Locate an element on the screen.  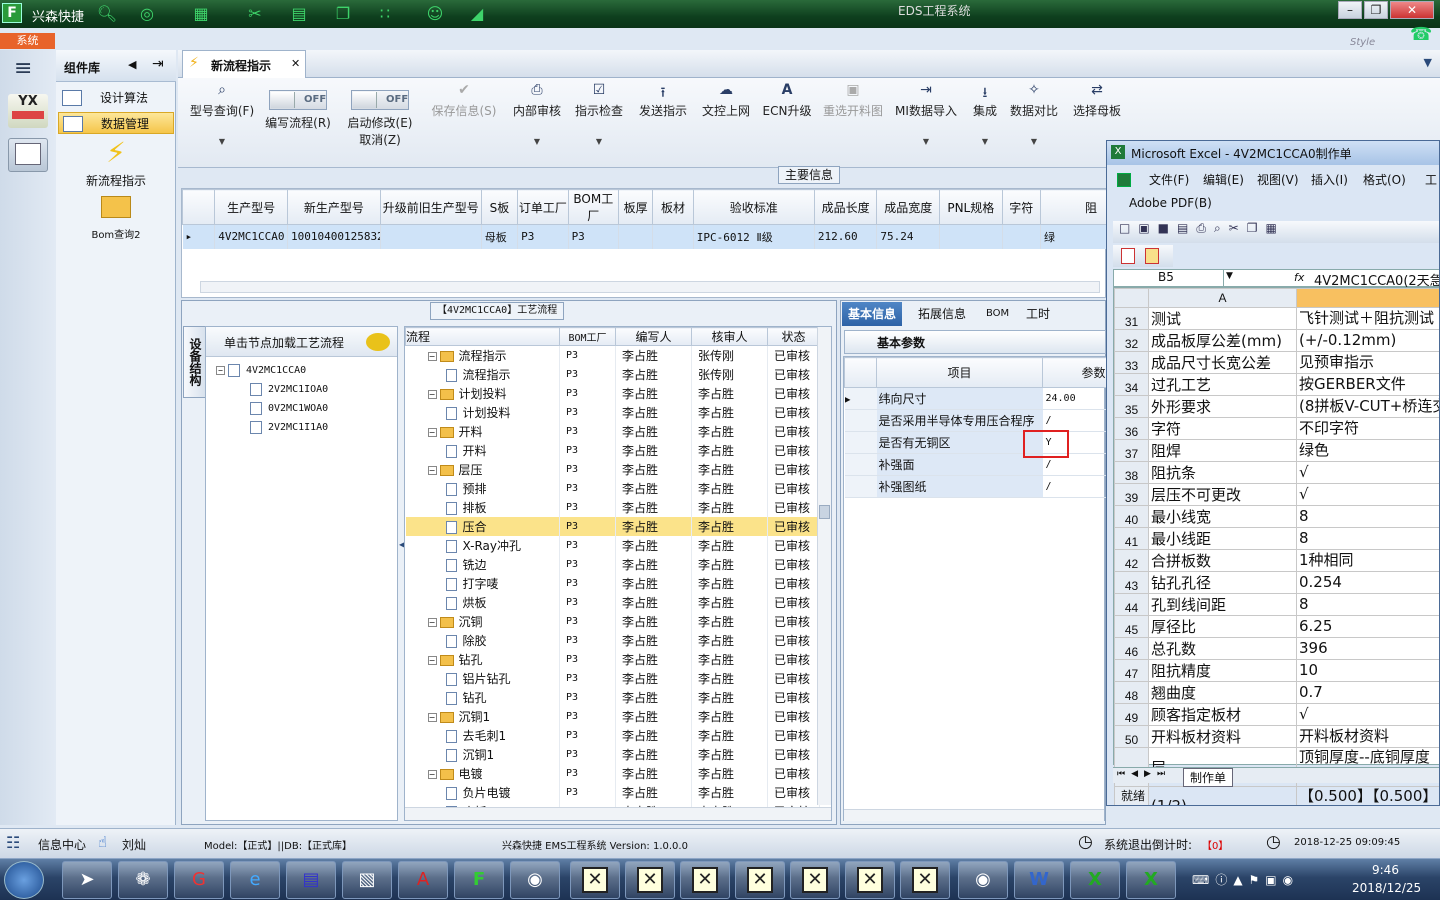
row-number: 35 is located at coordinates (1131, 406).